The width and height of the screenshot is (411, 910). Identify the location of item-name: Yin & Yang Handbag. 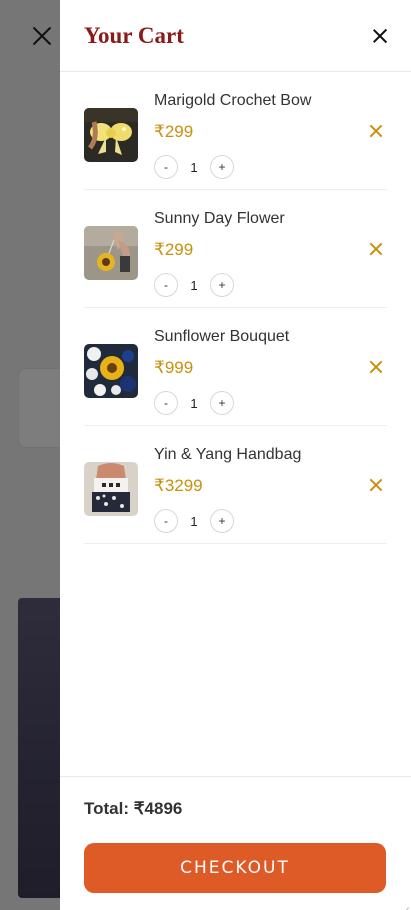
(228, 454).